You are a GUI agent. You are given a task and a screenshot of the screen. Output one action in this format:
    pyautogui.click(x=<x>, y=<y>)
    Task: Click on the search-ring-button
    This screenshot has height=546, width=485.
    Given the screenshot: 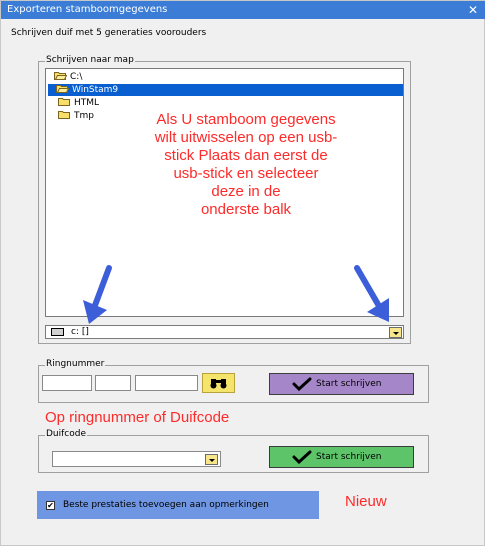 What is the action you would take?
    pyautogui.click(x=218, y=383)
    